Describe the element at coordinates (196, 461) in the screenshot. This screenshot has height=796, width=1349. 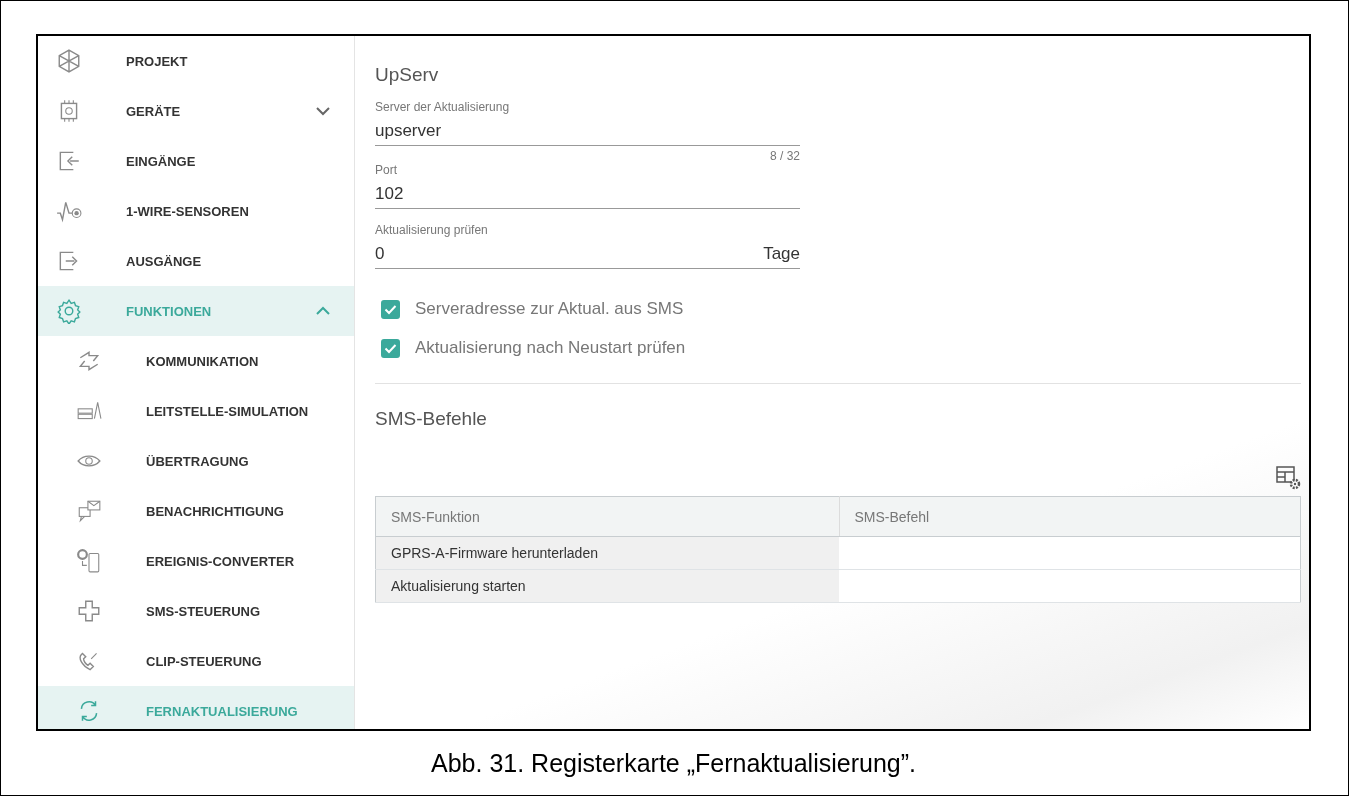
I see `sidebar-item: ÜBERTRAGUNG` at that location.